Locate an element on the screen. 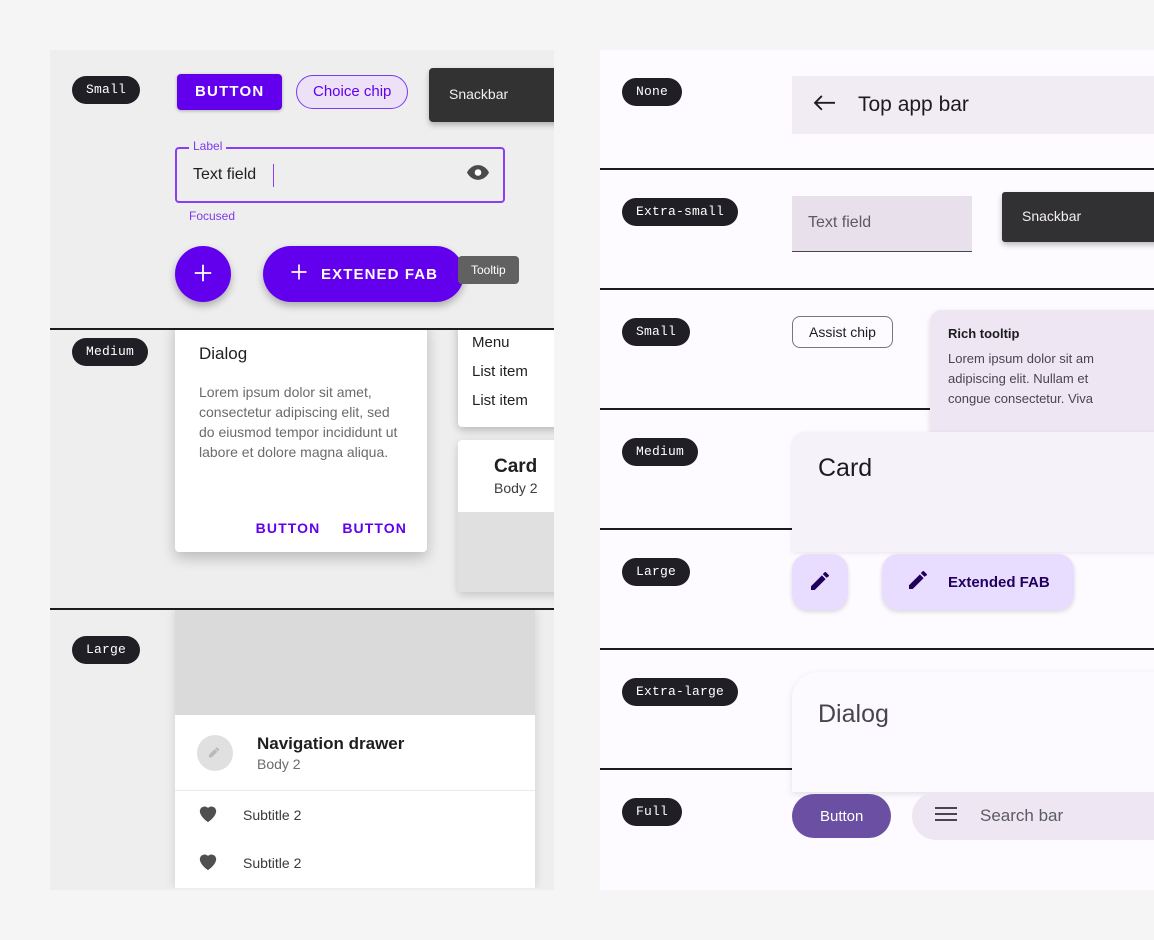 This screenshot has width=1154, height=940. size-token-badge: Full is located at coordinates (652, 812).